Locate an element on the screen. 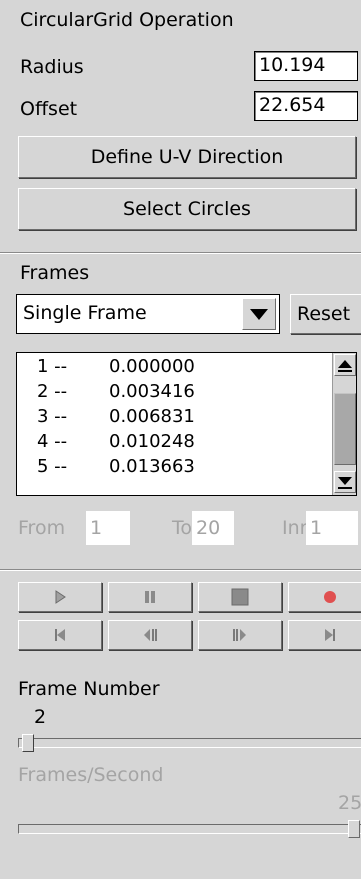 The width and height of the screenshot is (361, 879). step-back-button is located at coordinates (150, 635).